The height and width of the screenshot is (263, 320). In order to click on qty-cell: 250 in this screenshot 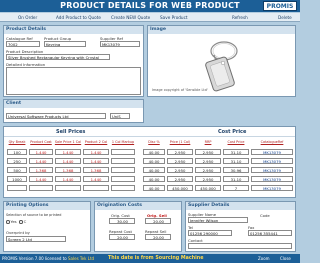, I will do `click(17, 160)`.